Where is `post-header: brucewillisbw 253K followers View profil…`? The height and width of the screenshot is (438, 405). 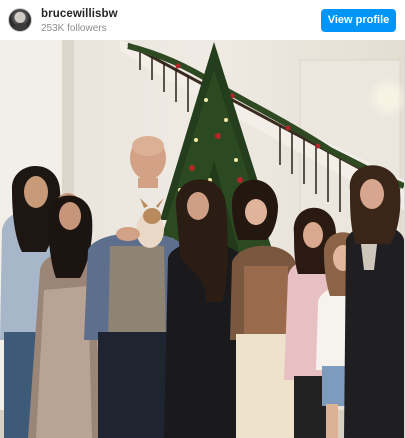 post-header: brucewillisbw 253K followers View profil… is located at coordinates (202, 20).